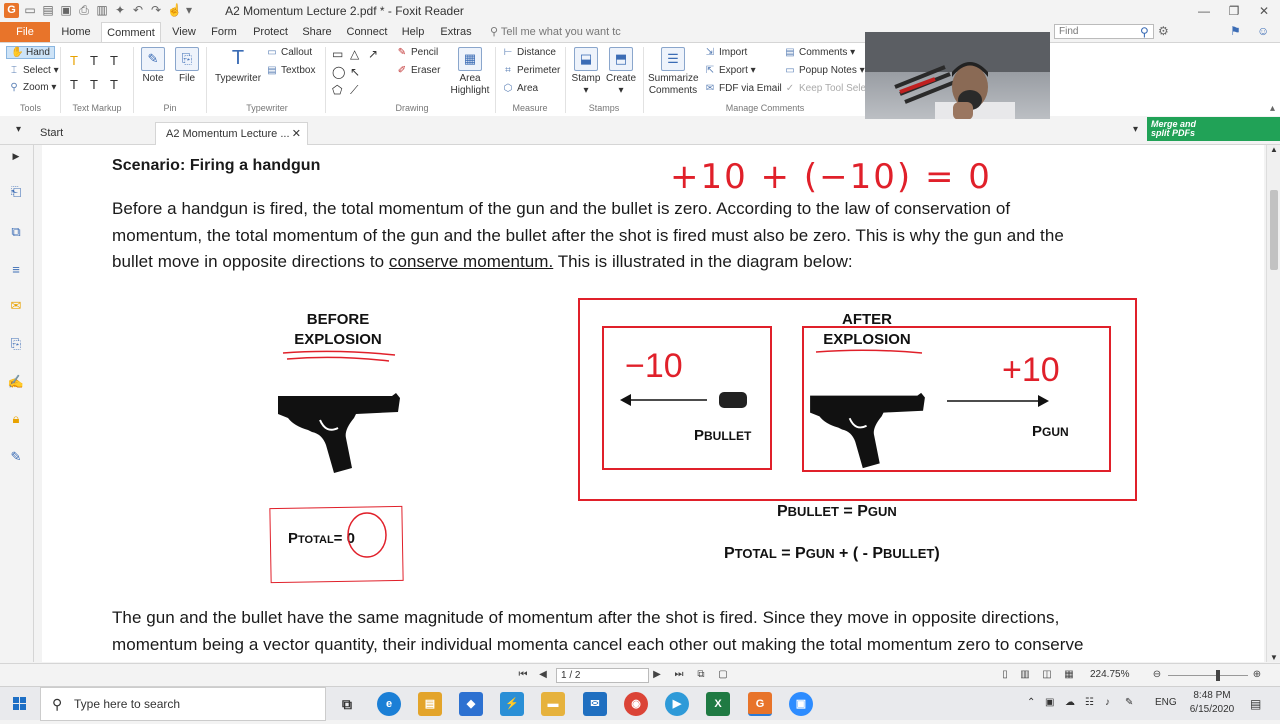 The image size is (1280, 724). Describe the element at coordinates (743, 88) in the screenshot. I see `fdf-email-button: ✉ FDF via Email` at that location.